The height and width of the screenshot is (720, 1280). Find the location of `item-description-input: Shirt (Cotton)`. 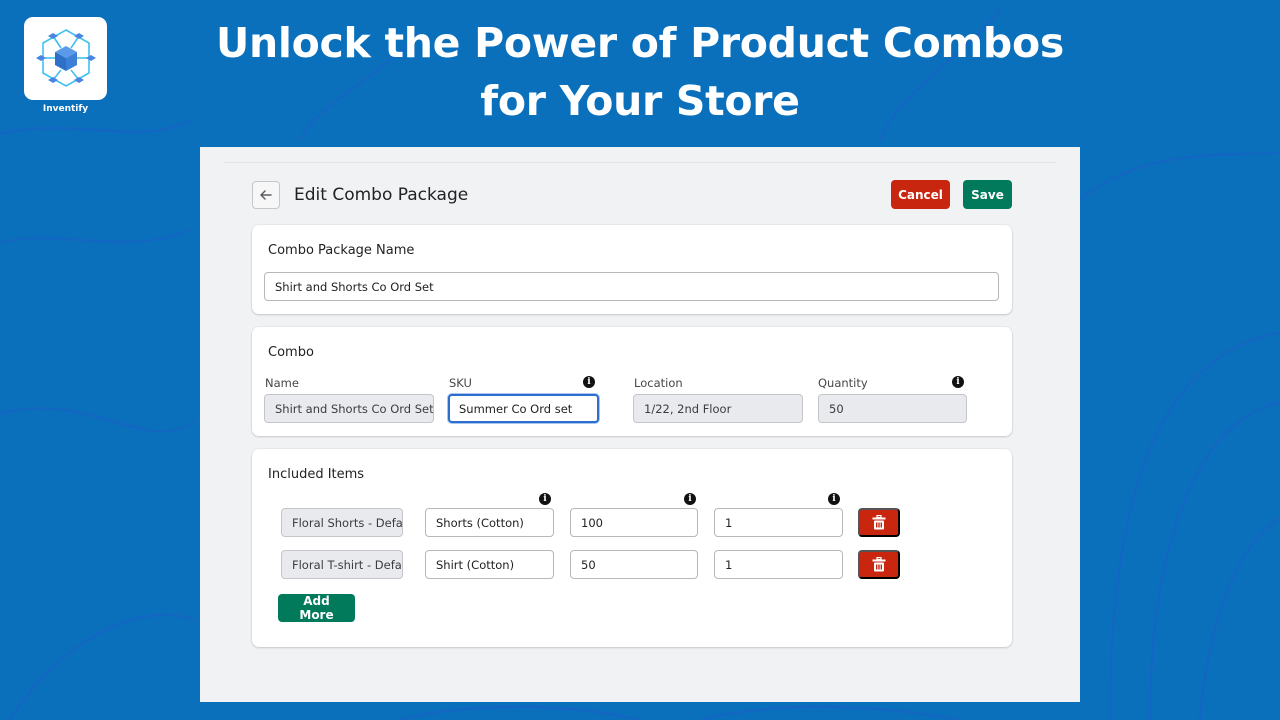

item-description-input: Shirt (Cotton) is located at coordinates (489, 564).